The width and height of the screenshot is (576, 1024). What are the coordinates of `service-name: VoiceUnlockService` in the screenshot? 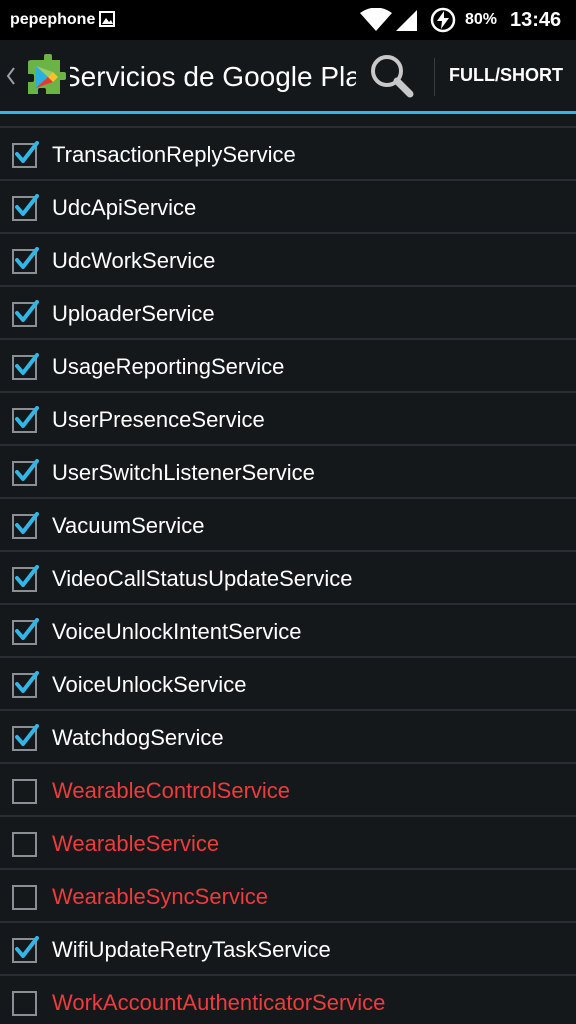 It's located at (149, 684).